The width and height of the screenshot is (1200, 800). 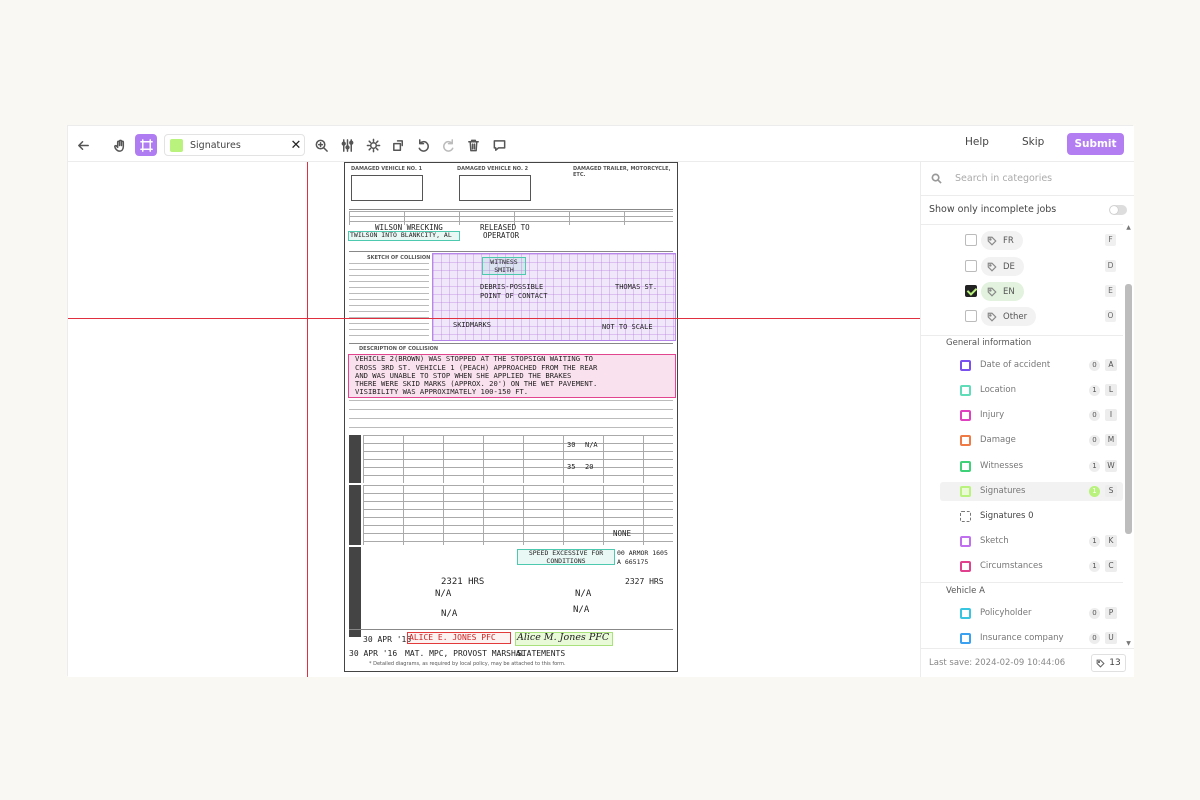 I want to click on category-select: Signatures ✕, so click(x=234, y=145).